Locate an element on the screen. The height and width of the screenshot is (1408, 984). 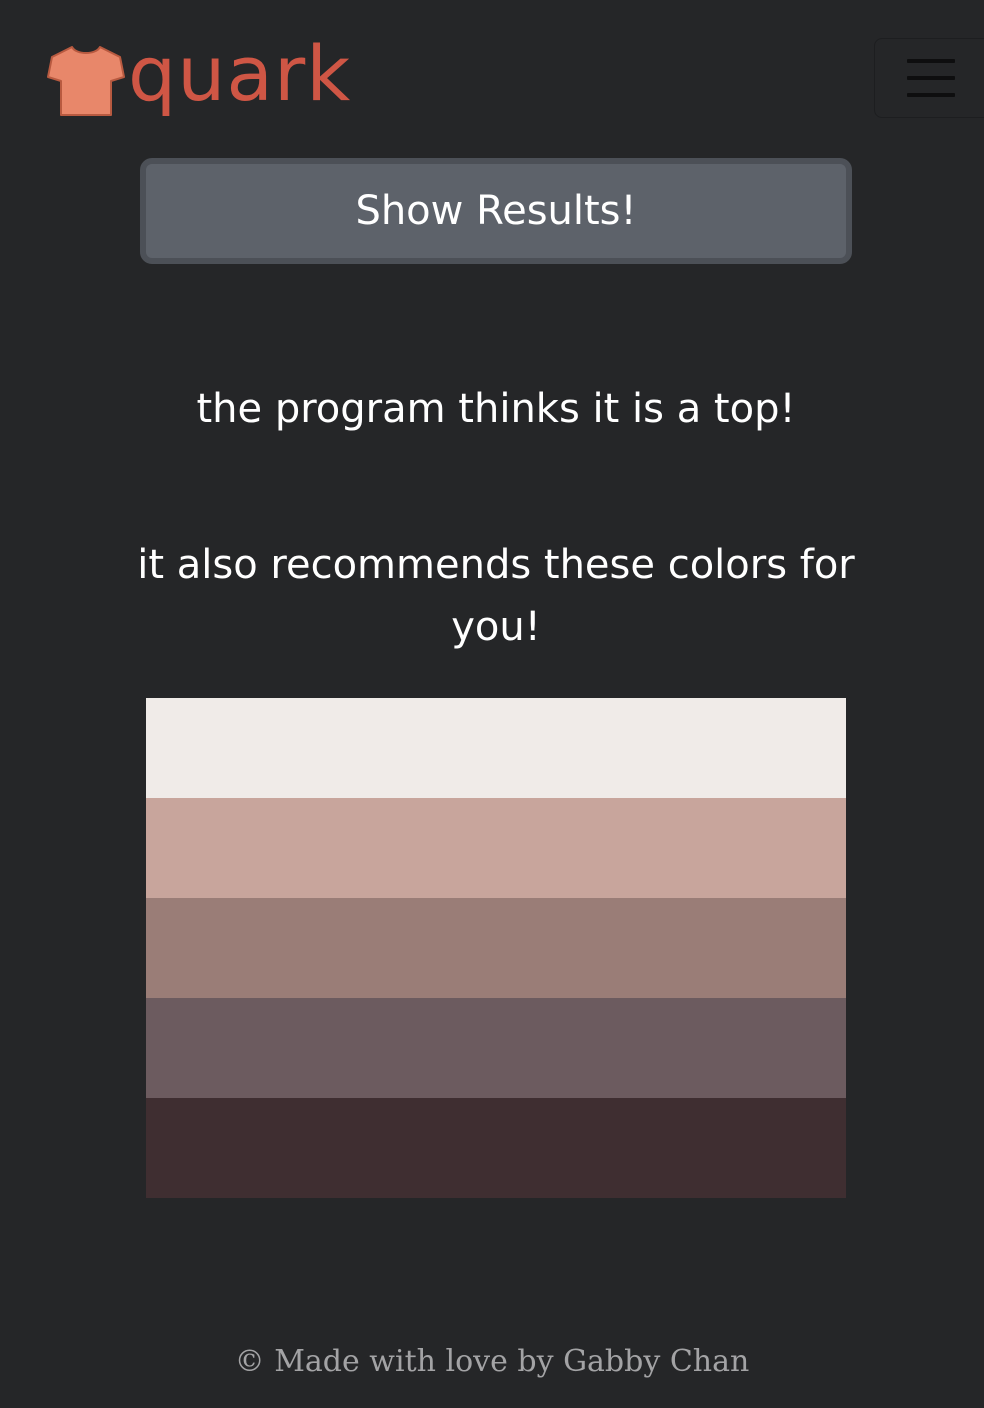
brand-name: quark is located at coordinates (240, 73).